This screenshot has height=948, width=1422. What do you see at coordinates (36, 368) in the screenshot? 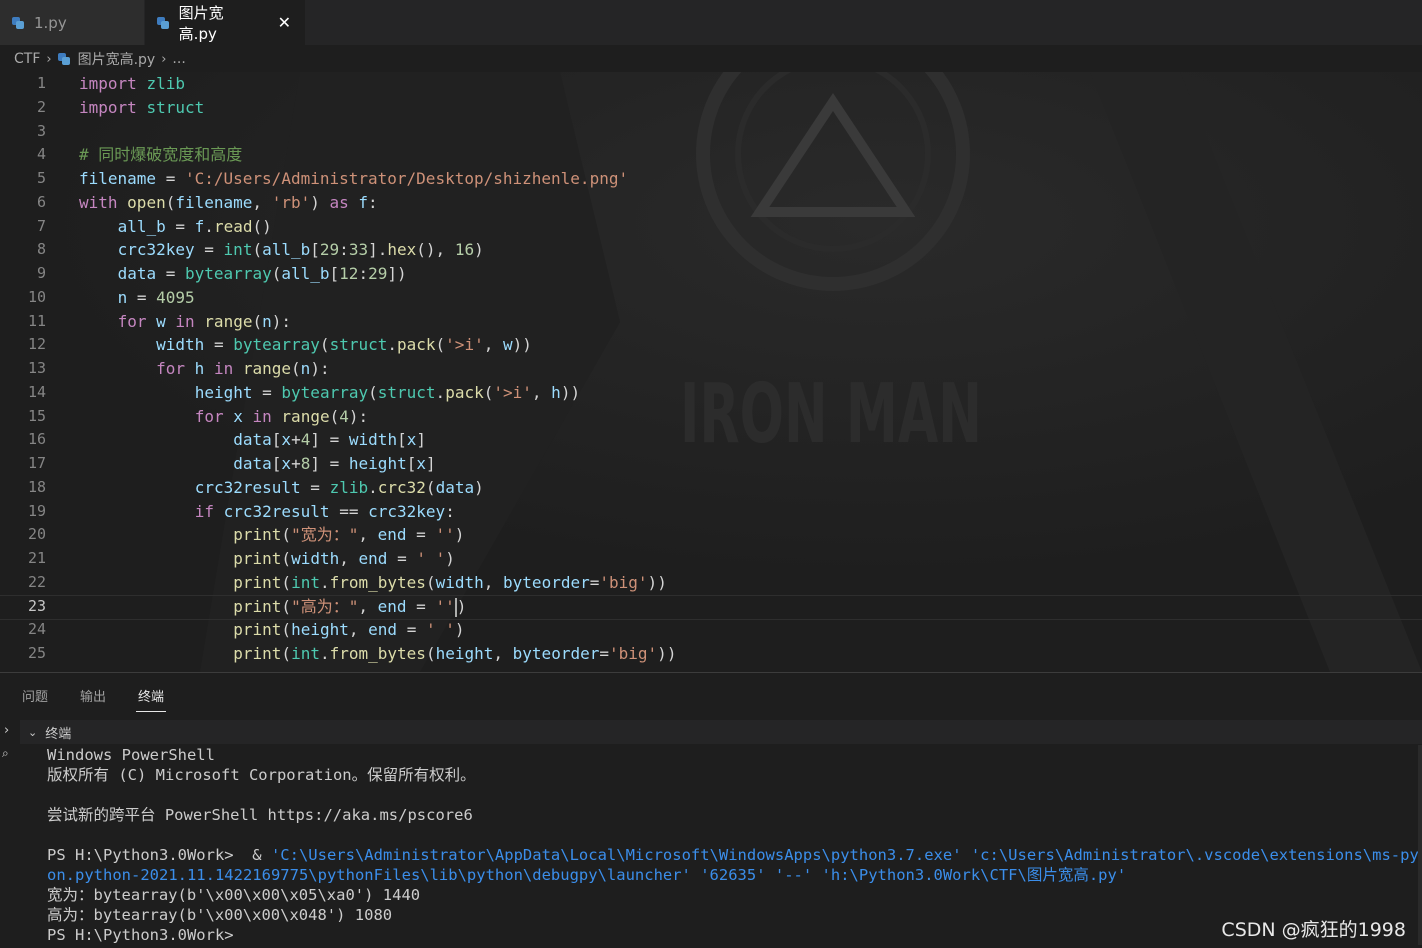
I see `line-number: 13` at bounding box center [36, 368].